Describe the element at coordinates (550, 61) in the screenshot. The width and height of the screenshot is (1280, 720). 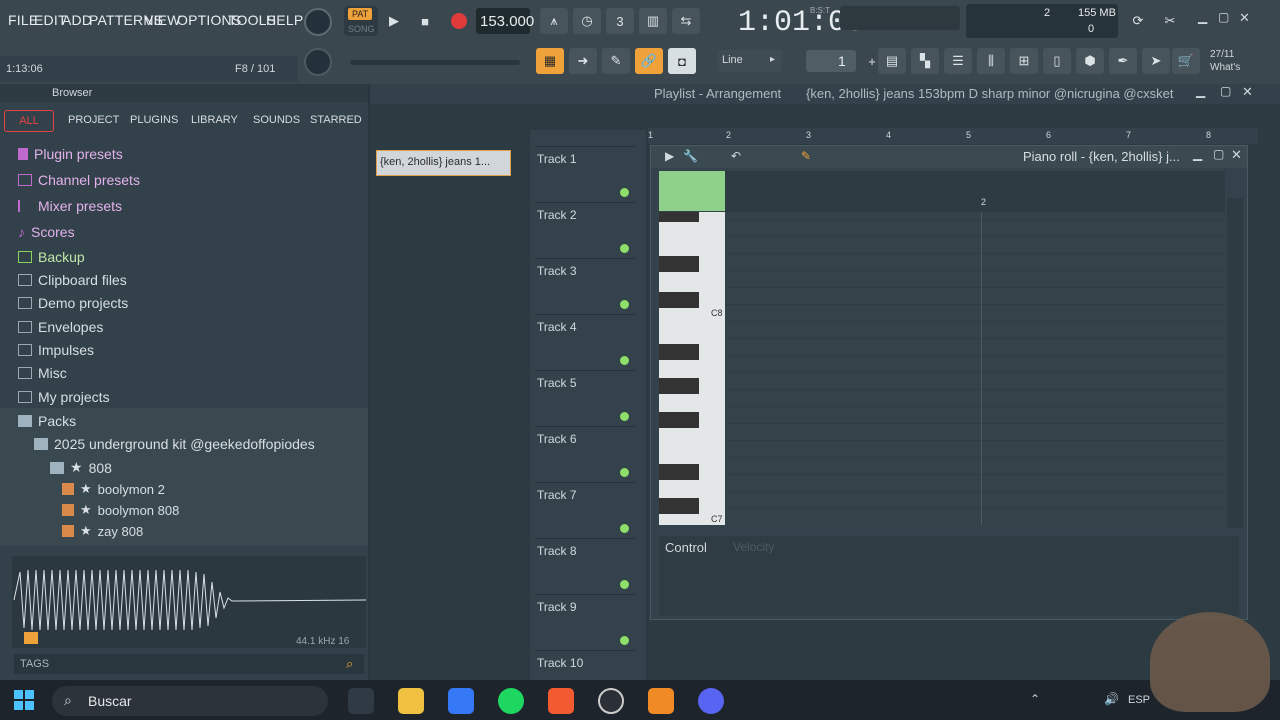
I see `pattern-icon: ▦` at that location.